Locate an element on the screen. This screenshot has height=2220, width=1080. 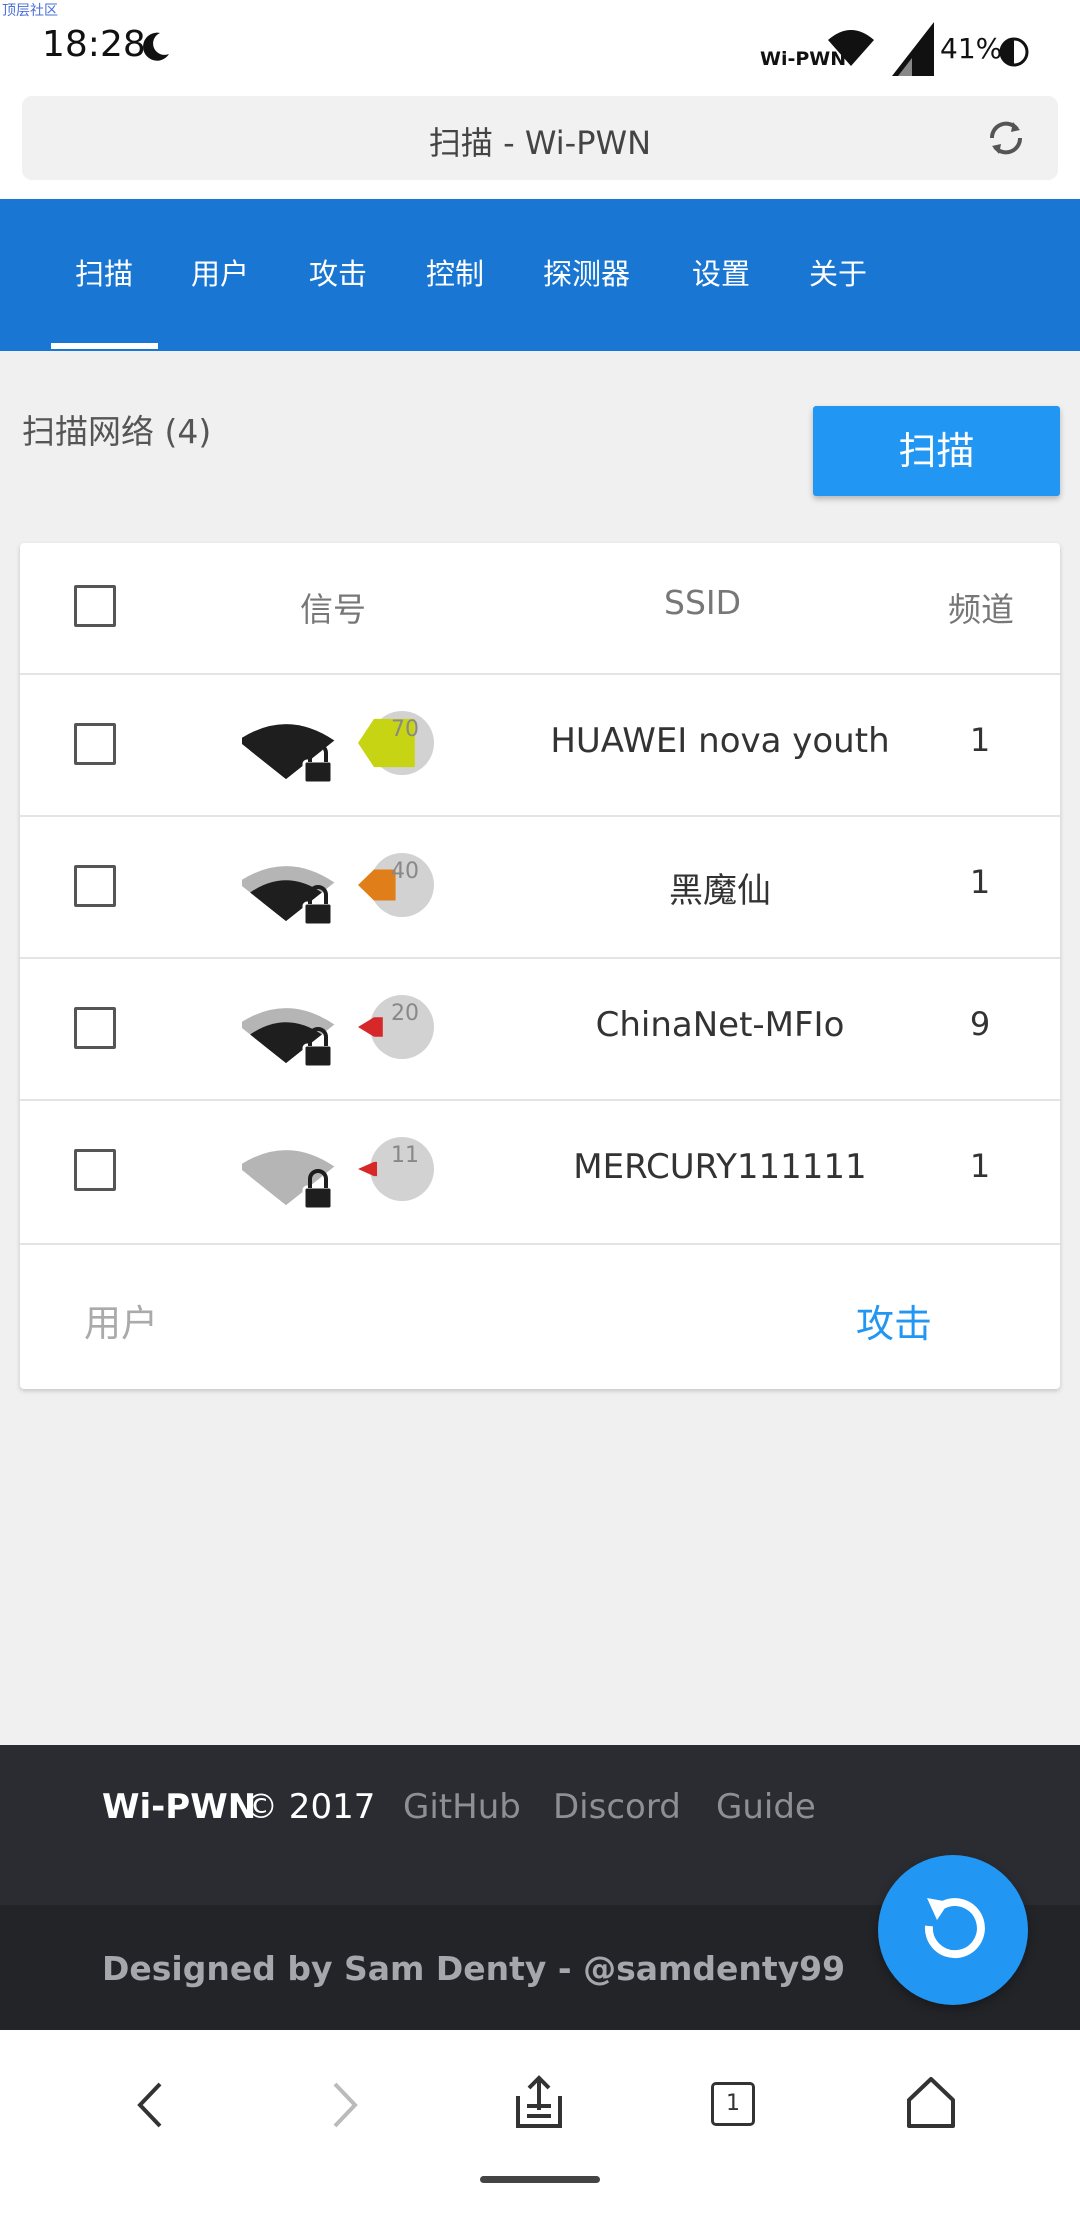
network-row: 40 黑魔仙 1 is located at coordinates (540, 887).